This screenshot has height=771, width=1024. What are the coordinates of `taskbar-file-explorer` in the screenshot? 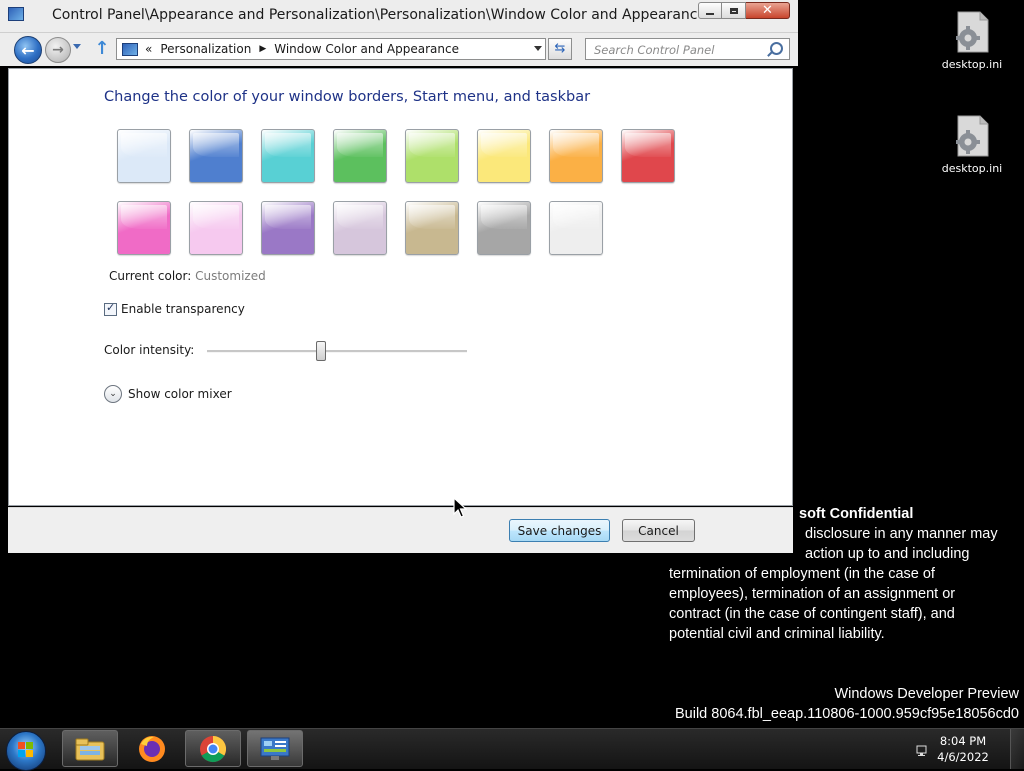 It's located at (90, 748).